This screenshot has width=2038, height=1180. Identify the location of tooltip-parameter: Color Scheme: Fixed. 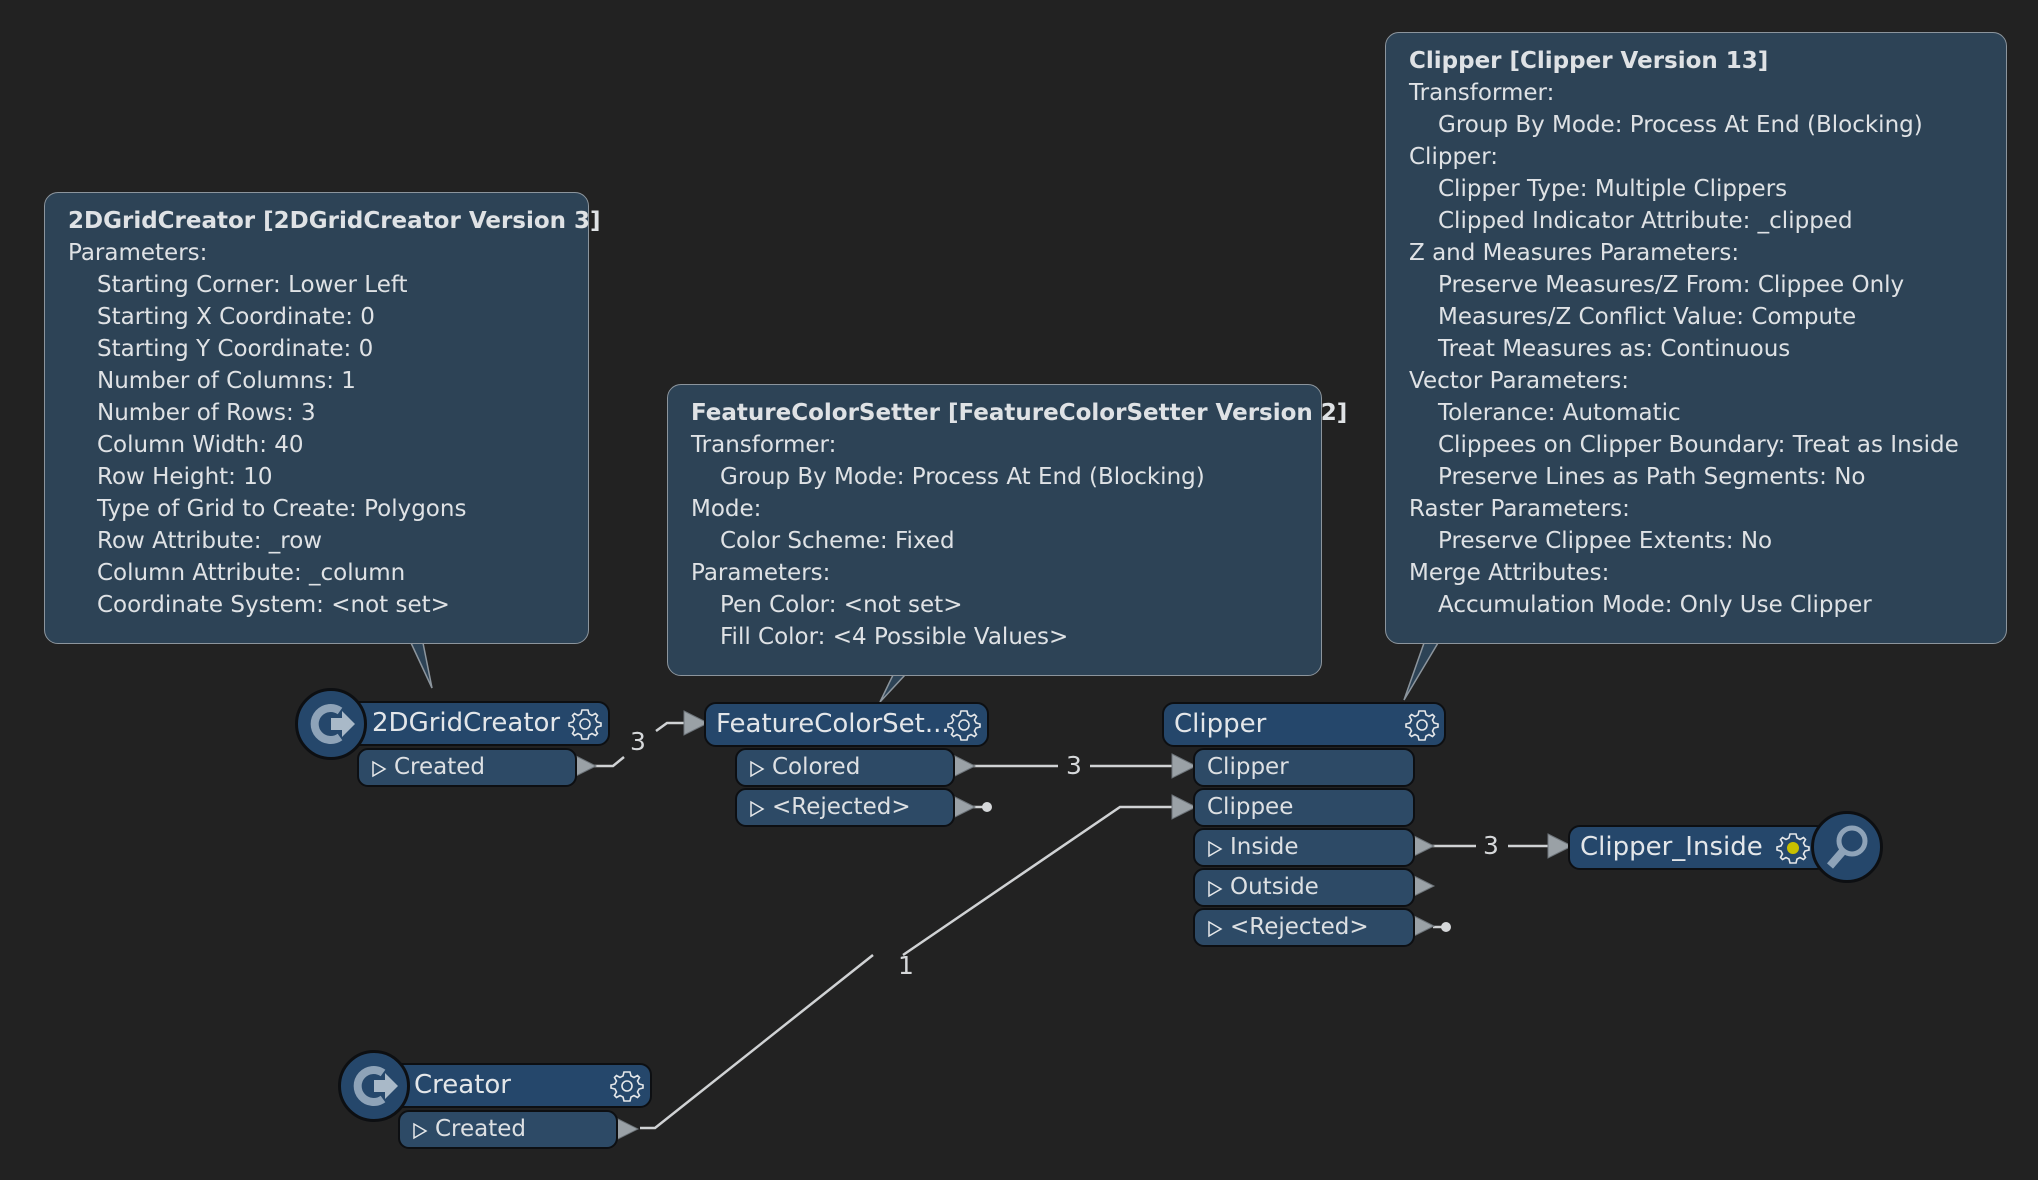
(837, 541).